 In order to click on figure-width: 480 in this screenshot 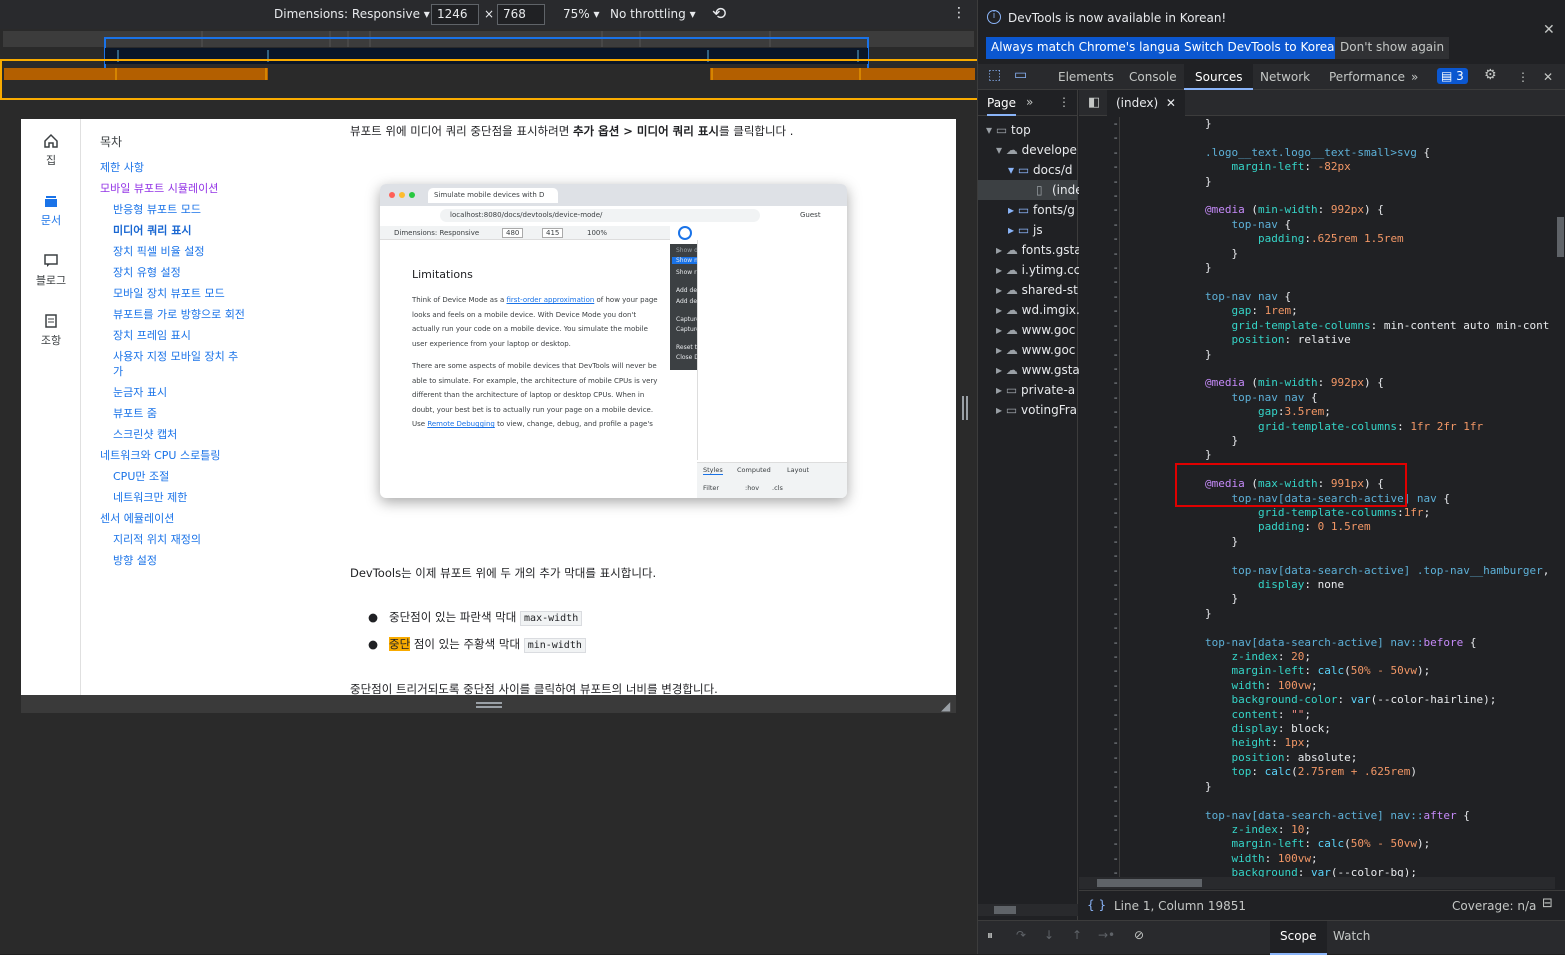, I will do `click(513, 233)`.